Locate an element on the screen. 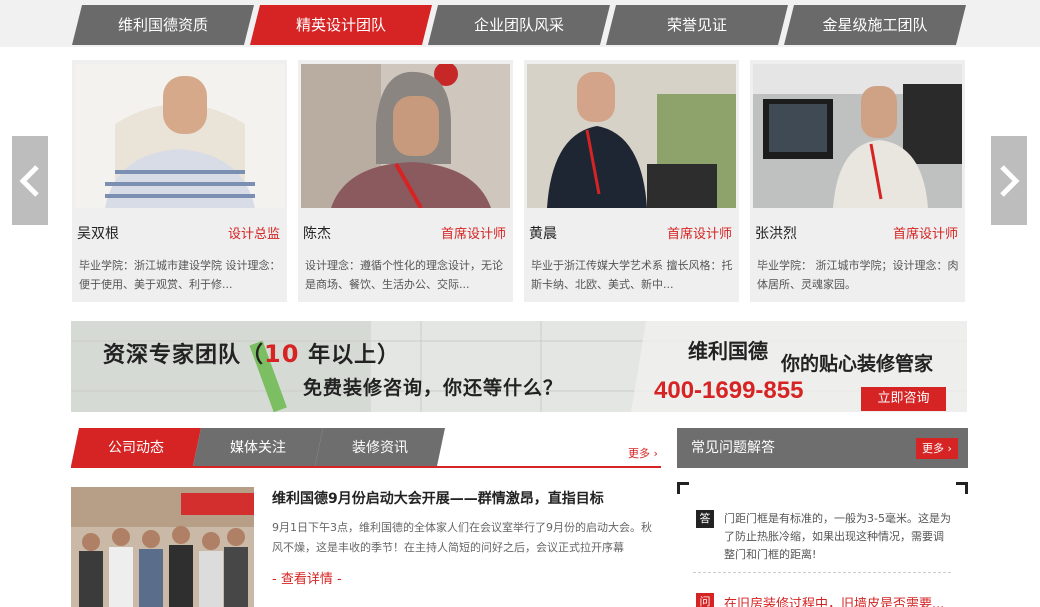  designer-name: 黄晨 is located at coordinates (543, 234).